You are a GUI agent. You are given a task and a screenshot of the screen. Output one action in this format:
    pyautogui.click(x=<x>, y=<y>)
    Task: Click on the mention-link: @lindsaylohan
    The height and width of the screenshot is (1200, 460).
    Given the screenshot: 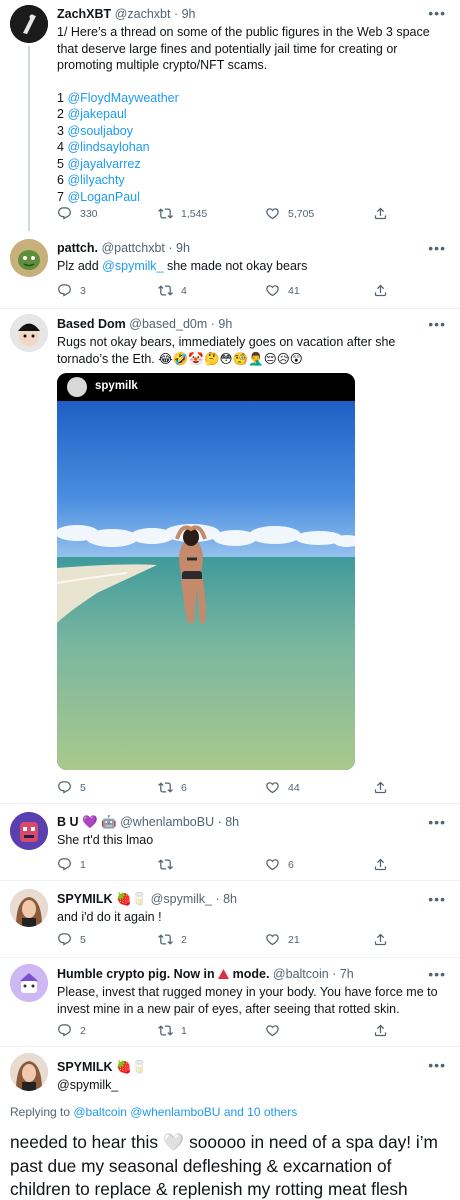 What is the action you would take?
    pyautogui.click(x=108, y=147)
    